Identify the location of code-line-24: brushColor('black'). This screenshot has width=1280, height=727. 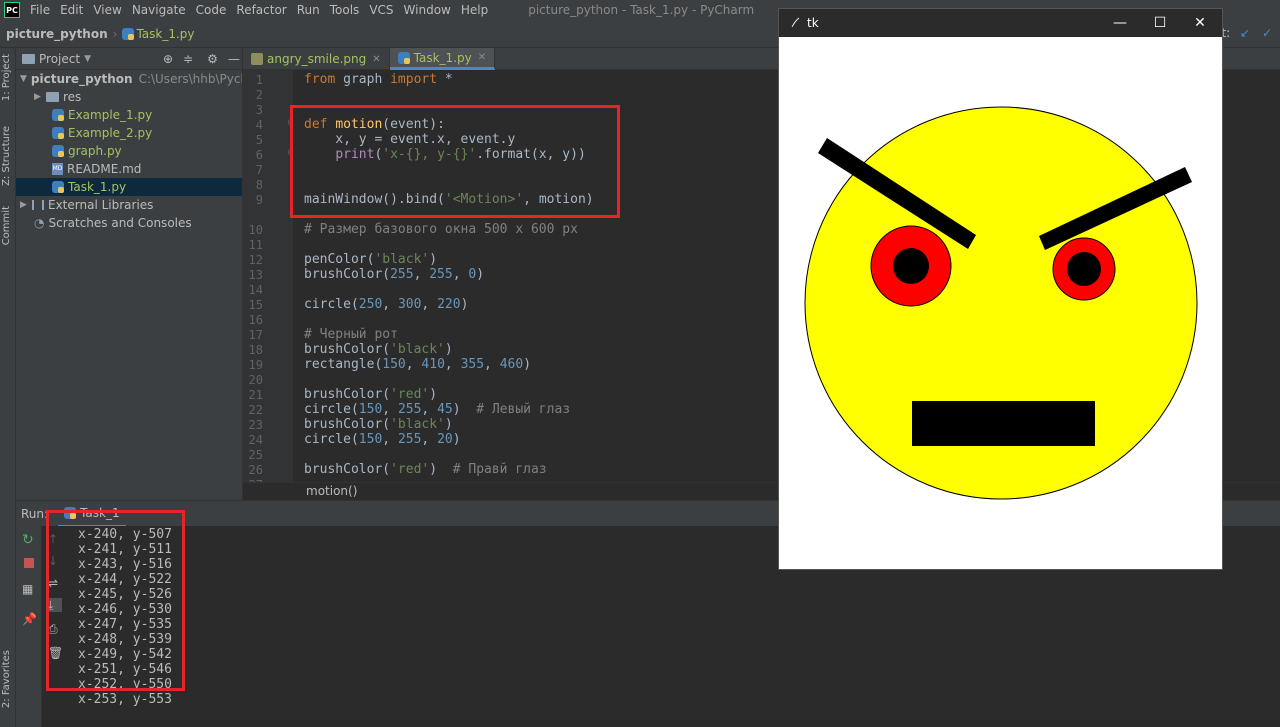
(378, 424).